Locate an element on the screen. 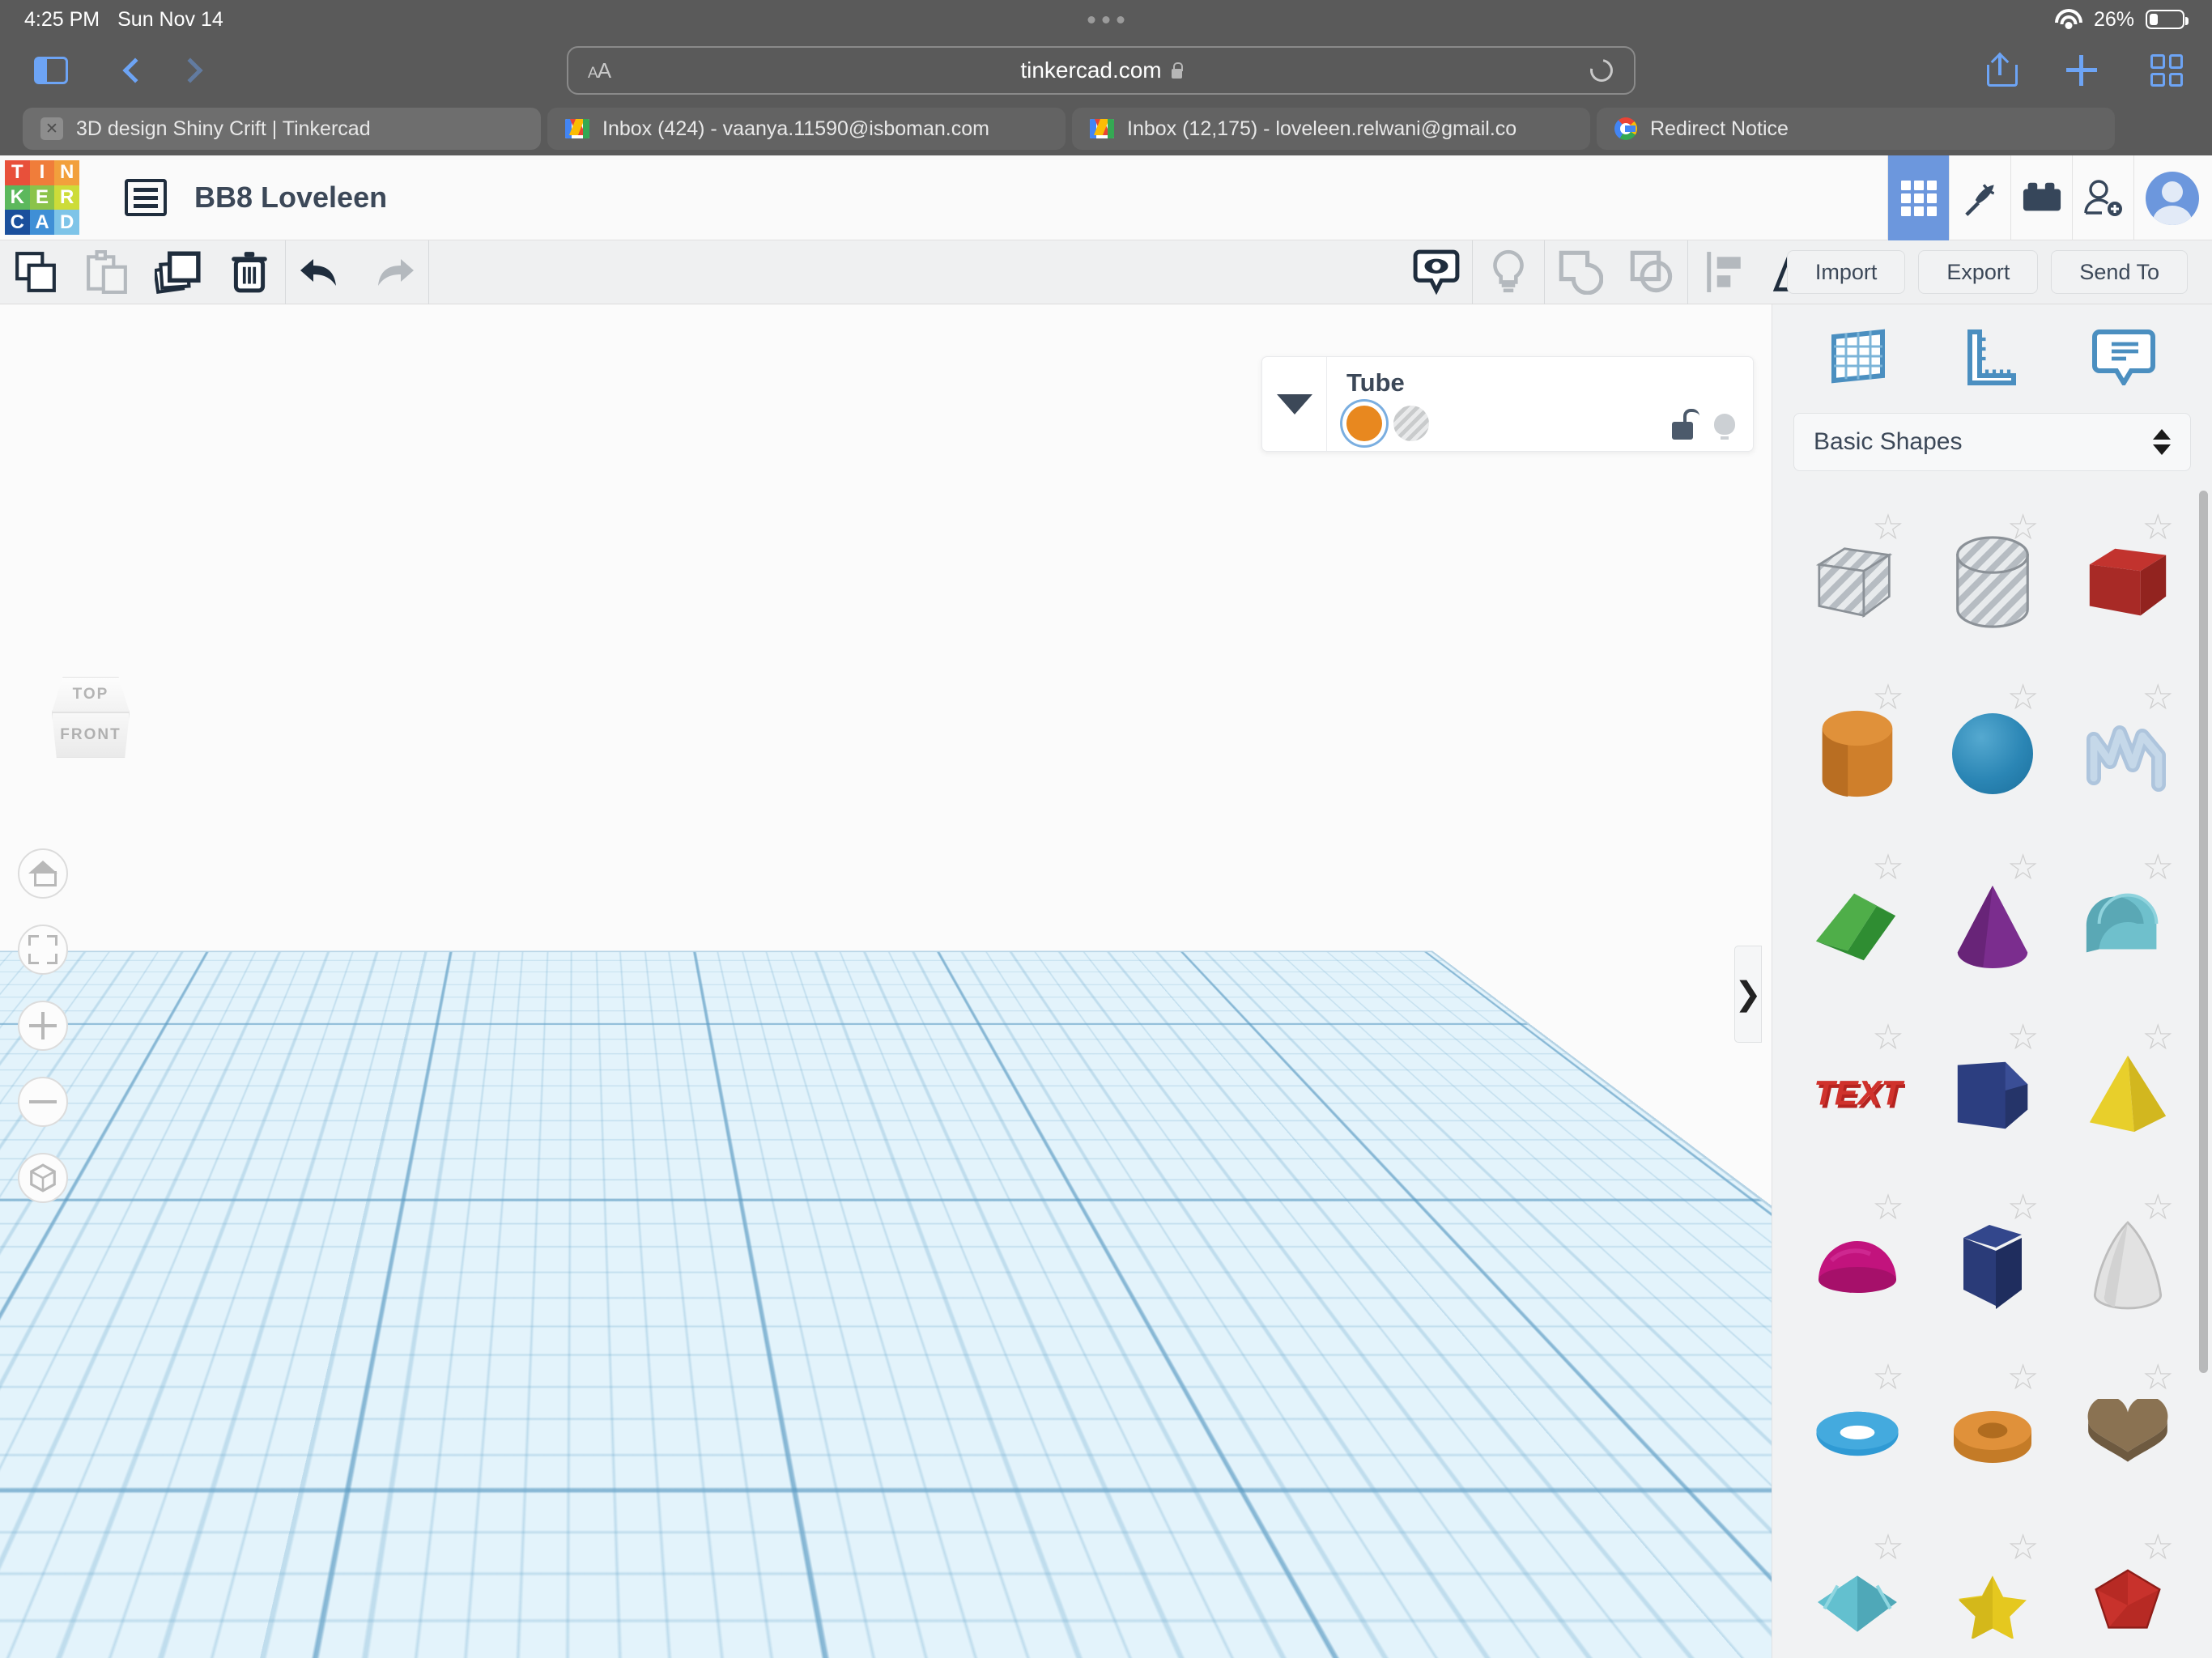 This screenshot has height=1658, width=2212. export-button: Export is located at coordinates (1979, 272).